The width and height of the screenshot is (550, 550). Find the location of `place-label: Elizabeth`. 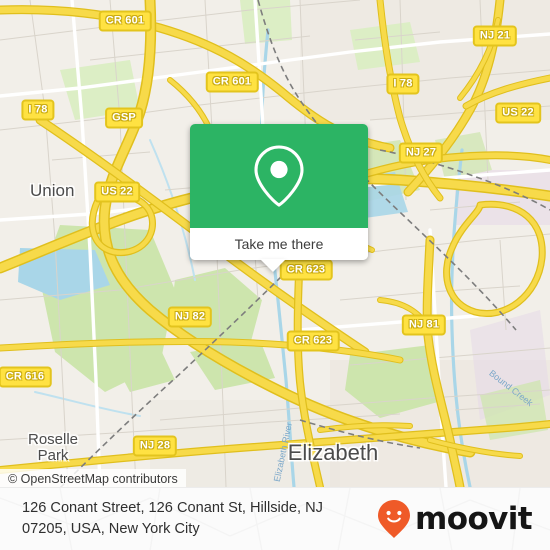

place-label: Elizabeth is located at coordinates (333, 452).